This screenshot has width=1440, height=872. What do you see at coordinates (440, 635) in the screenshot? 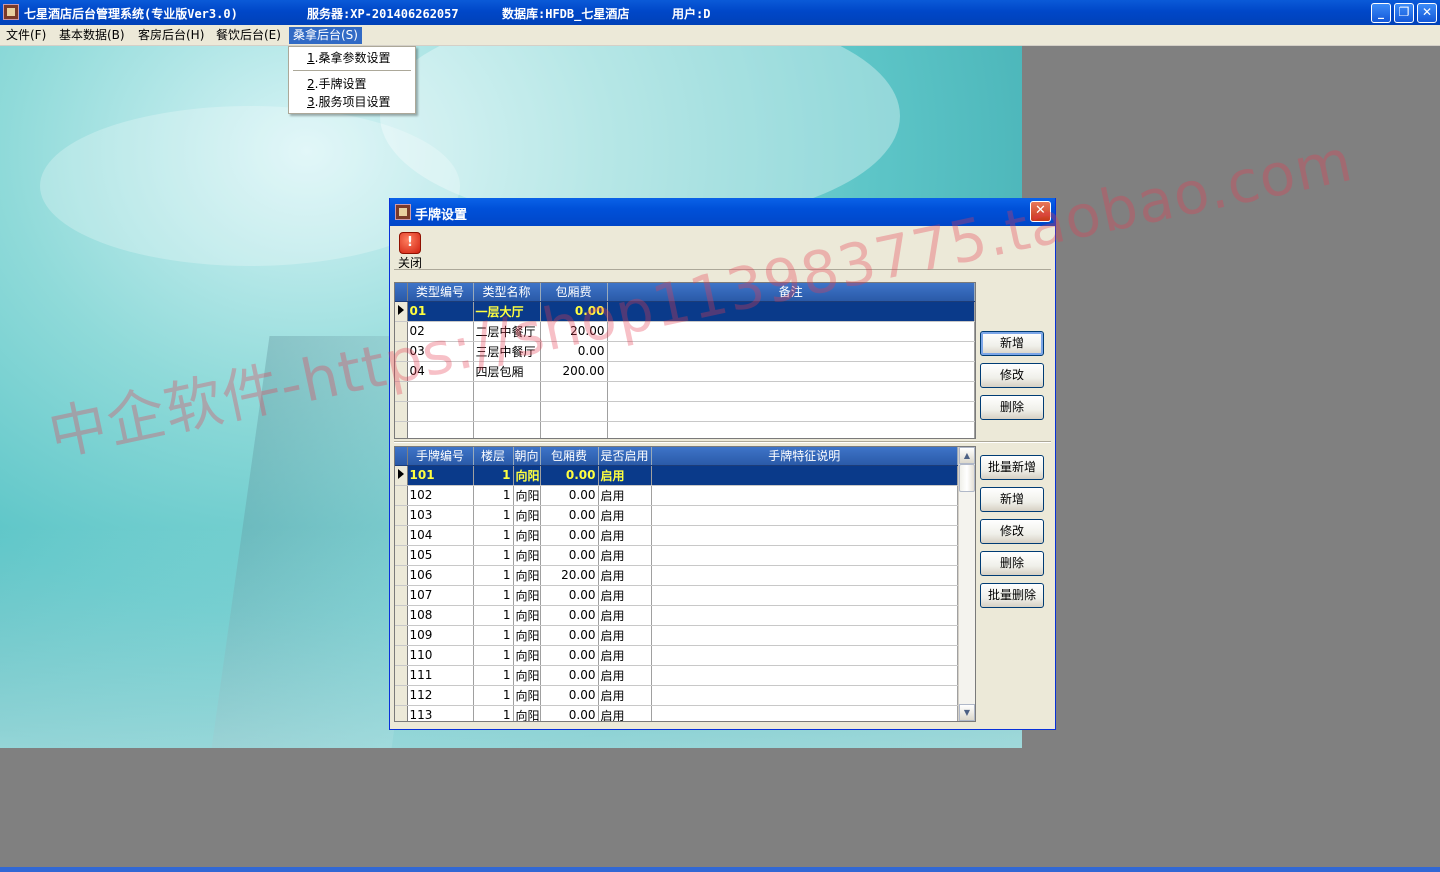
I see `cell-tag-code: 109` at bounding box center [440, 635].